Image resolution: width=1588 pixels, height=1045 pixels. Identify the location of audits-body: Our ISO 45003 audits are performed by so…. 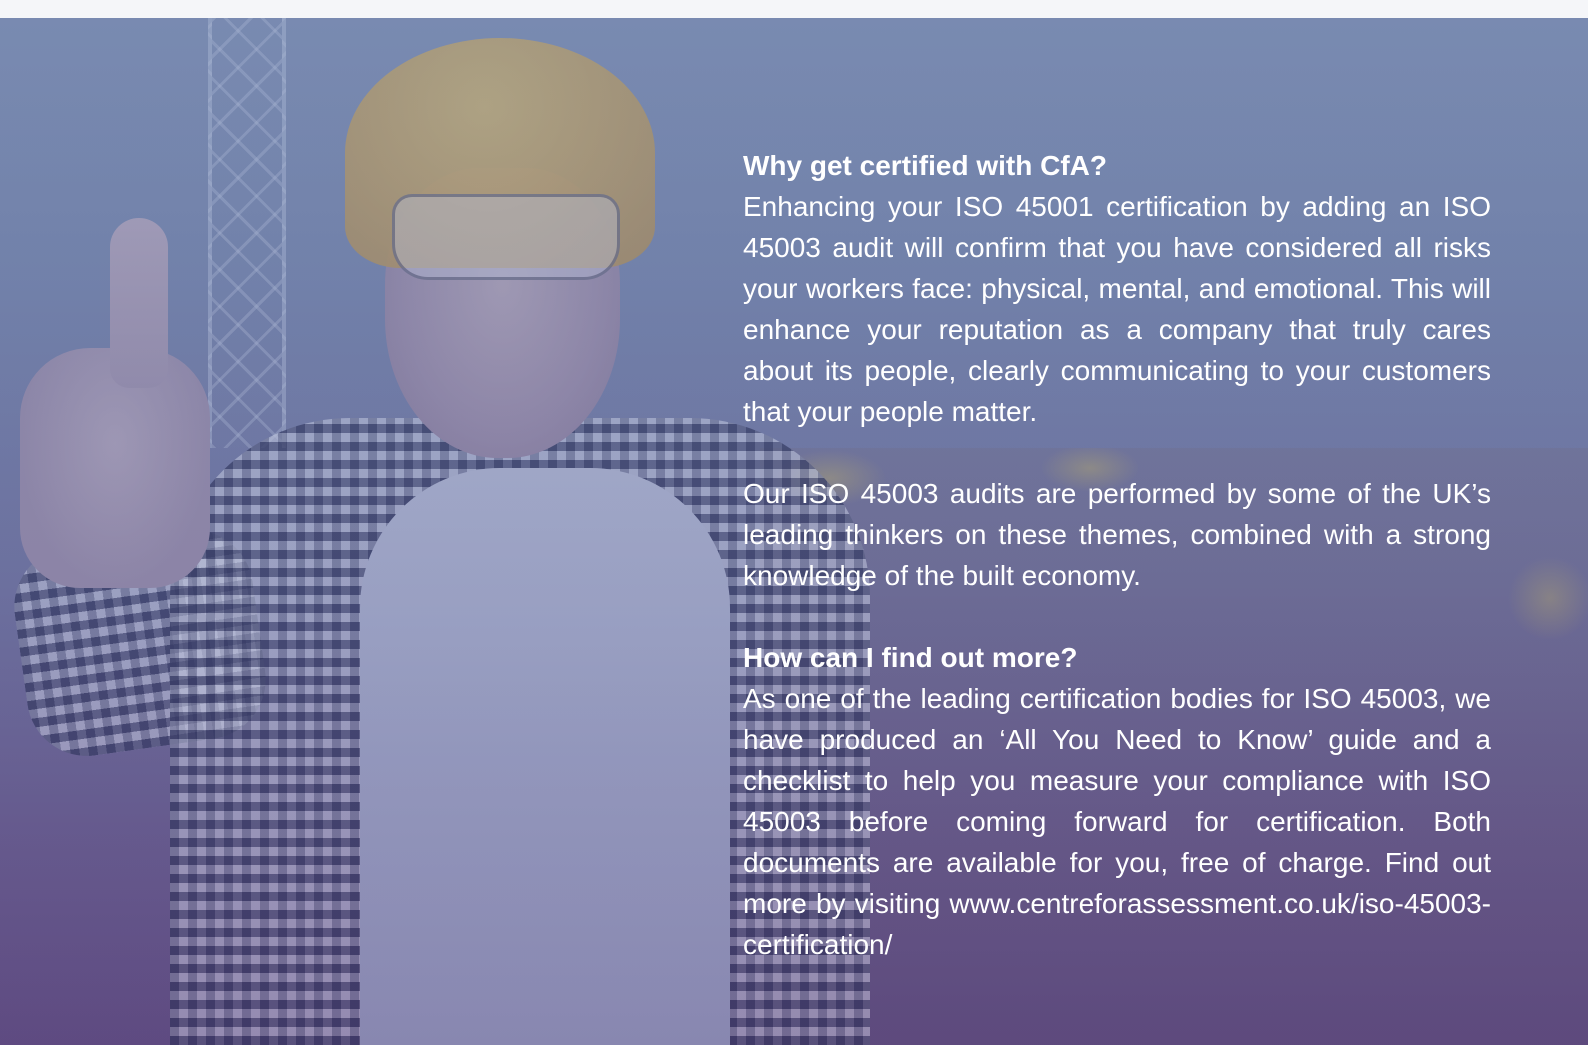
(1117, 534).